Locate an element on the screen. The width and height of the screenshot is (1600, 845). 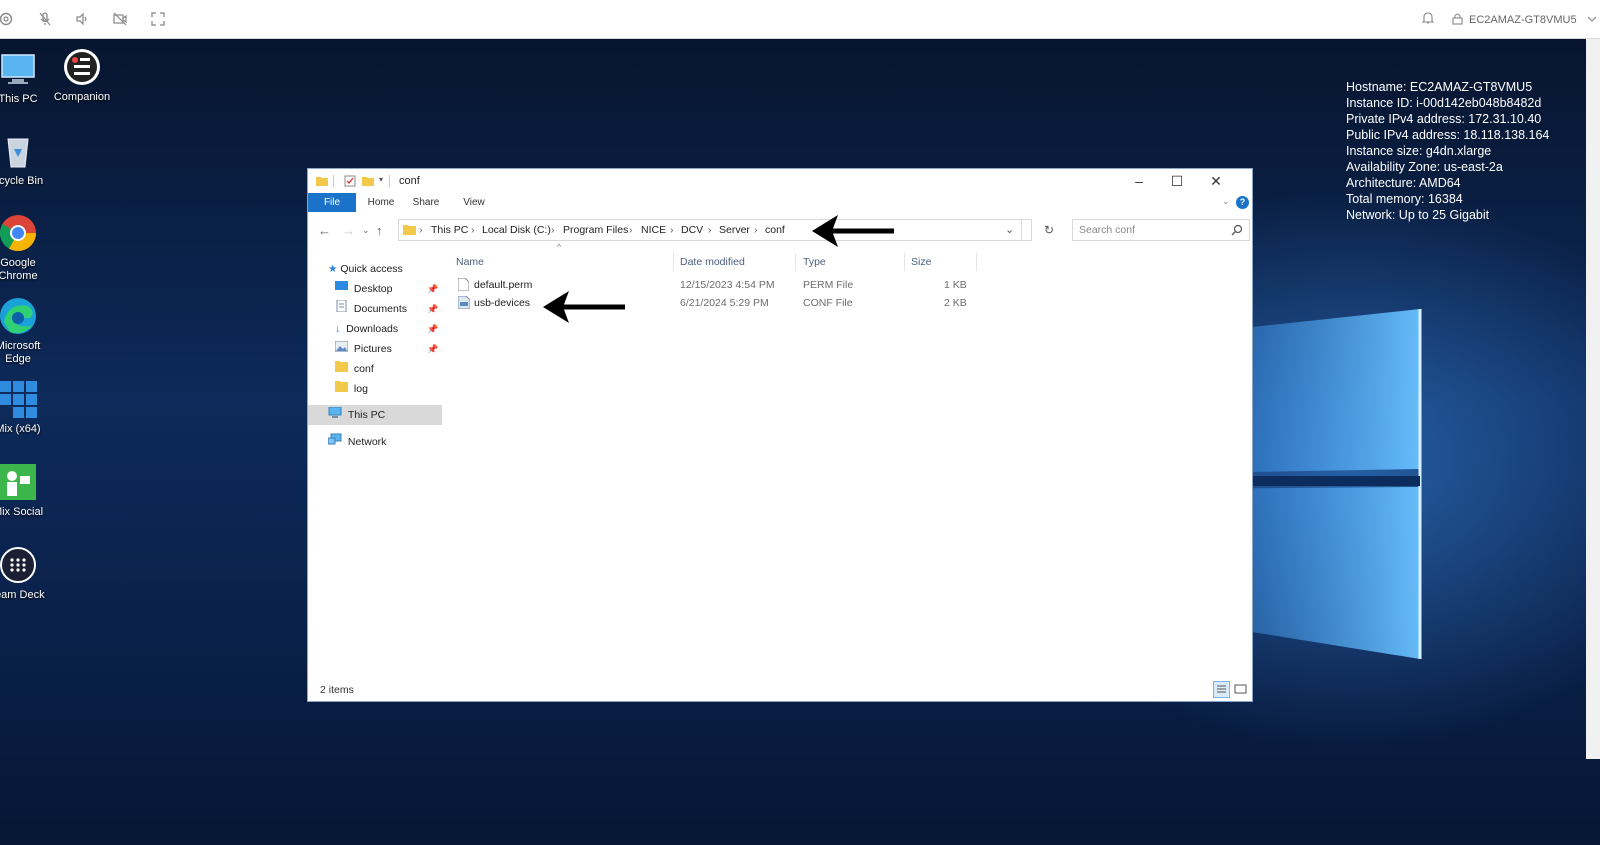
file-size: 1 KB is located at coordinates (955, 285).